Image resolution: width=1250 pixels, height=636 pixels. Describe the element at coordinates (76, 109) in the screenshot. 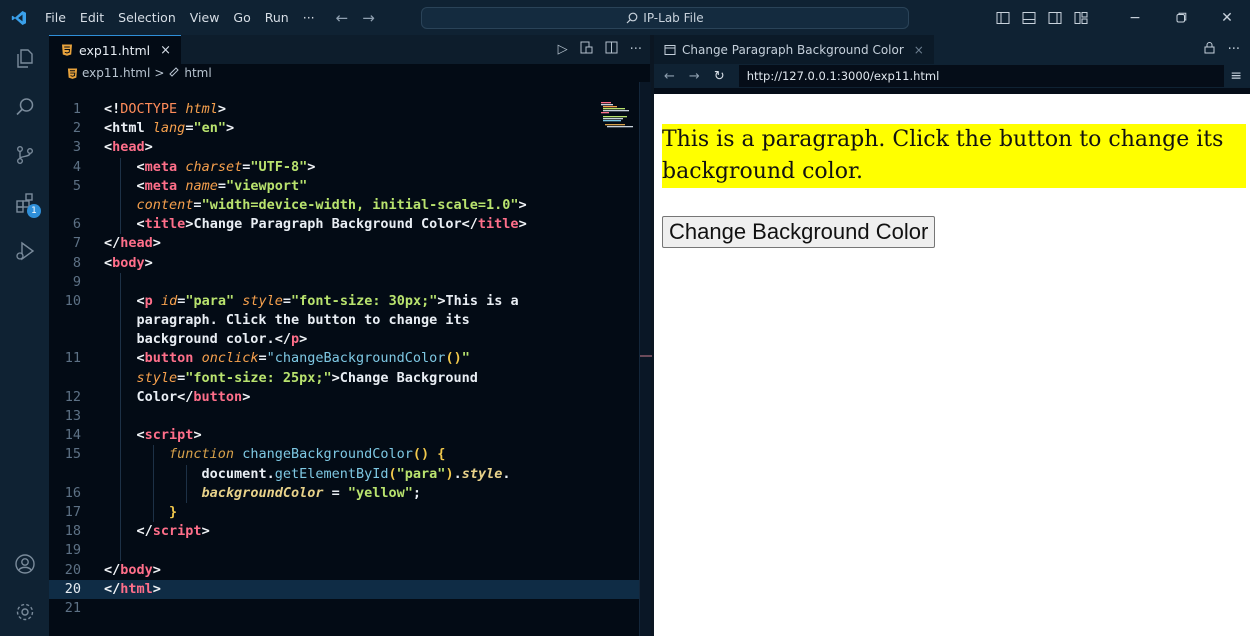

I see `line-number: 1` at that location.